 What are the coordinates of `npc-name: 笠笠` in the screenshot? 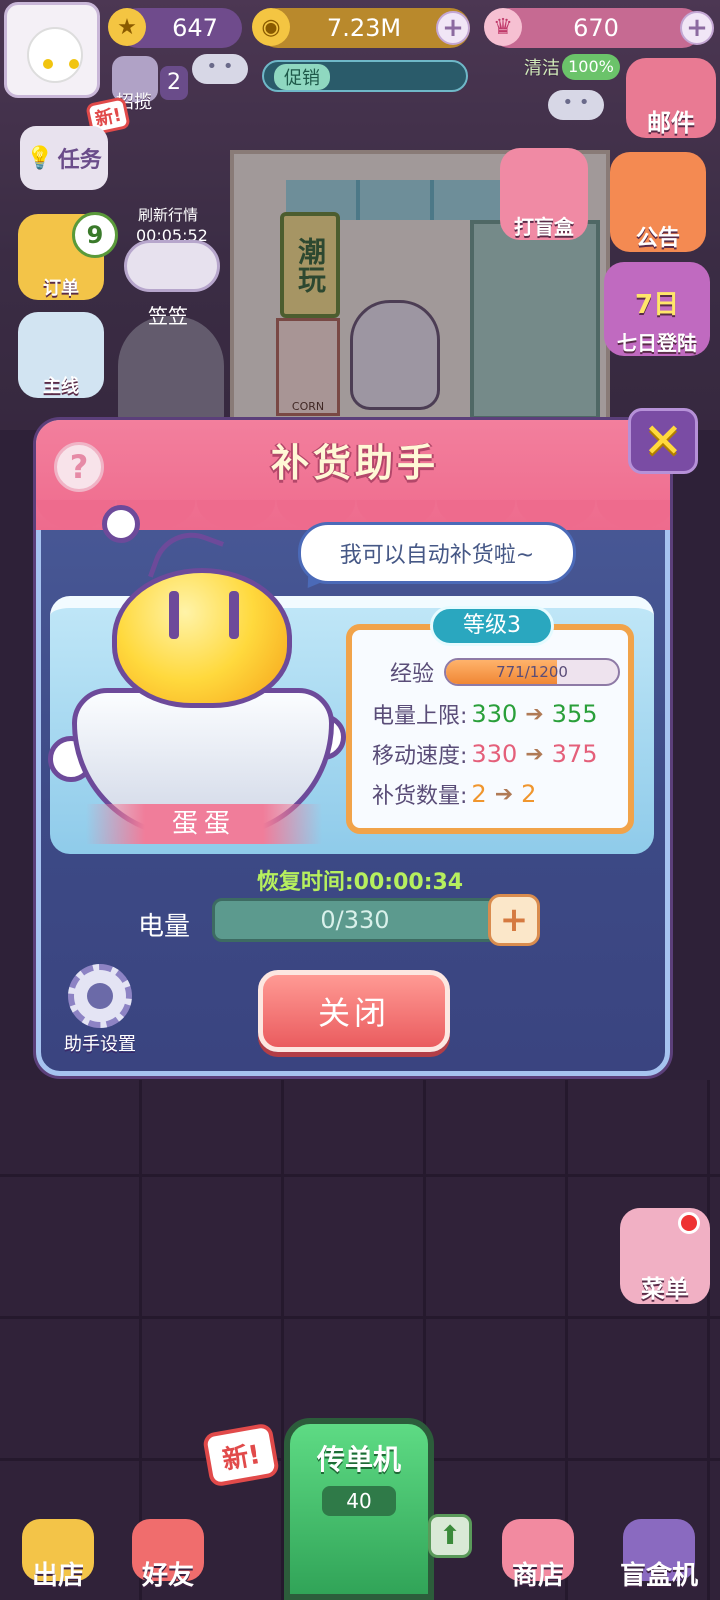 It's located at (168, 316).